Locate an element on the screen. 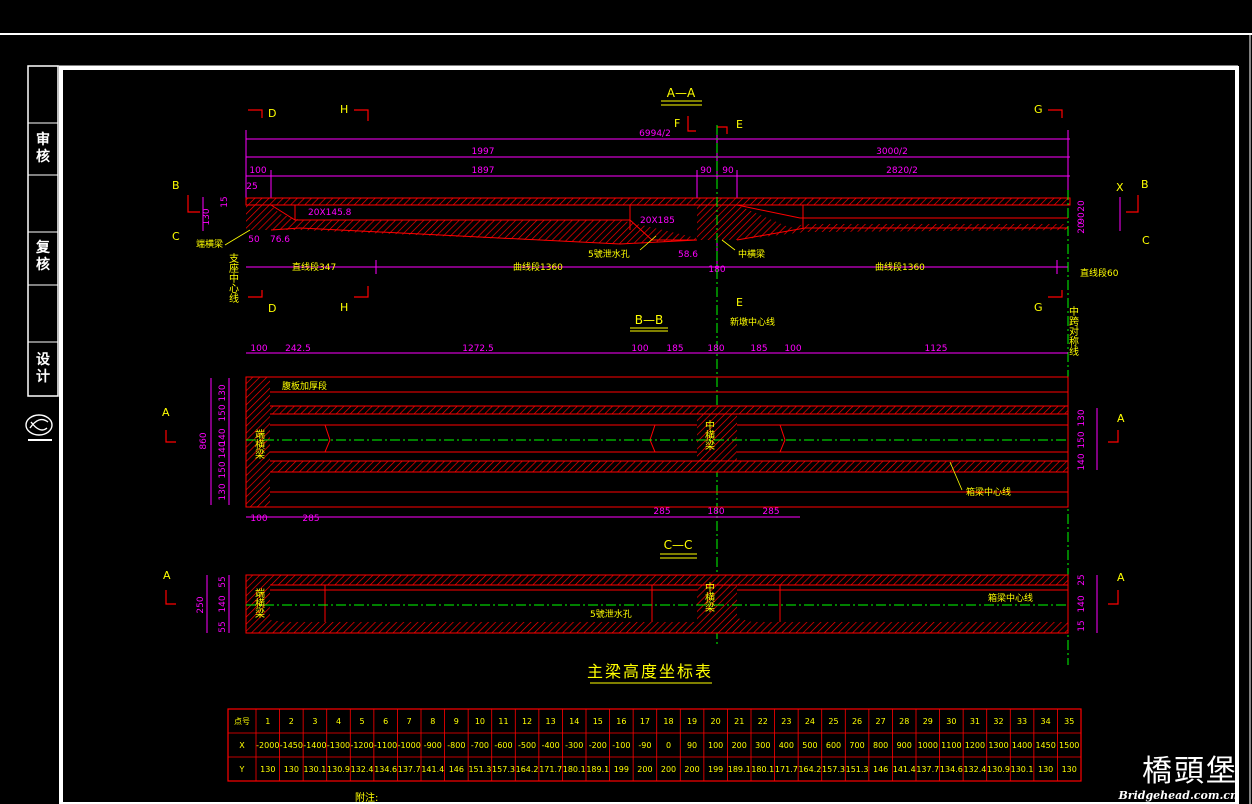 The image size is (1252, 804). dim-r3: 20 is located at coordinates (1082, 228).